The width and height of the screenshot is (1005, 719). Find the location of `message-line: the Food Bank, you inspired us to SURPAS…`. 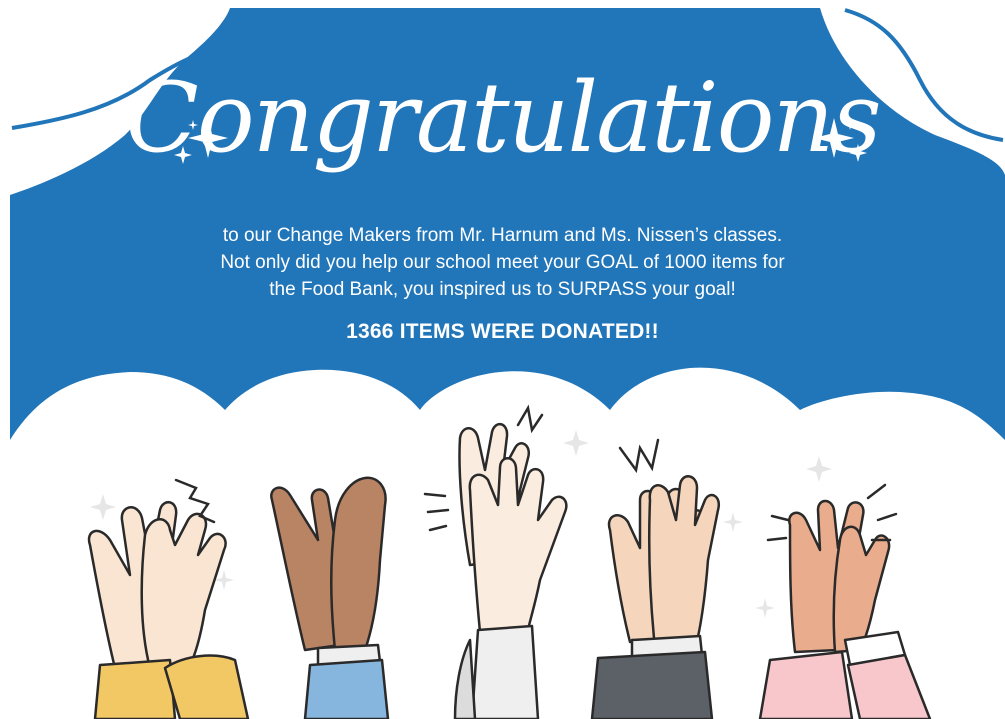

message-line: the Food Bank, you inspired us to SURPAS… is located at coordinates (502, 289).